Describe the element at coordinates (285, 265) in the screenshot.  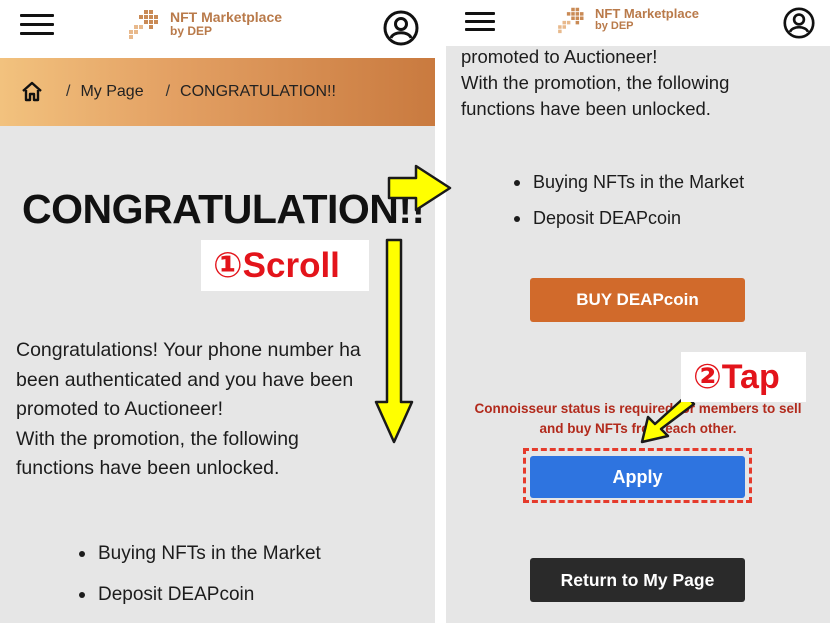
I see `step-1-scroll-callout: ①Scroll` at that location.